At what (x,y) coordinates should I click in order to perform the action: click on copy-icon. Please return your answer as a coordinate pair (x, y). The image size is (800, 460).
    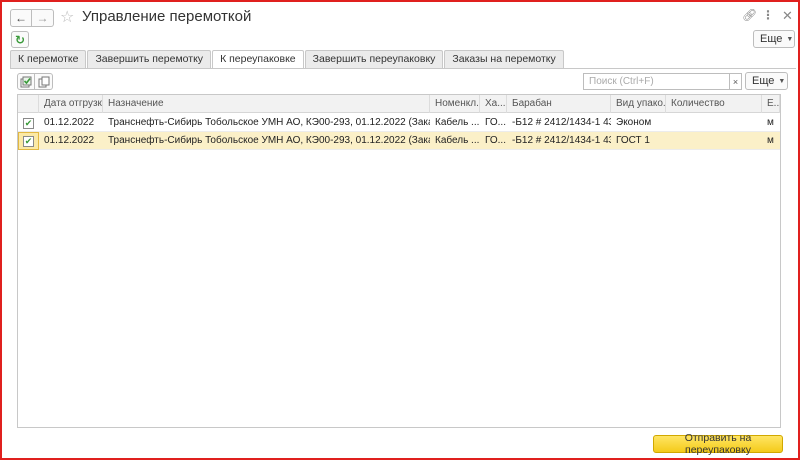
    Looking at the image, I should click on (43, 81).